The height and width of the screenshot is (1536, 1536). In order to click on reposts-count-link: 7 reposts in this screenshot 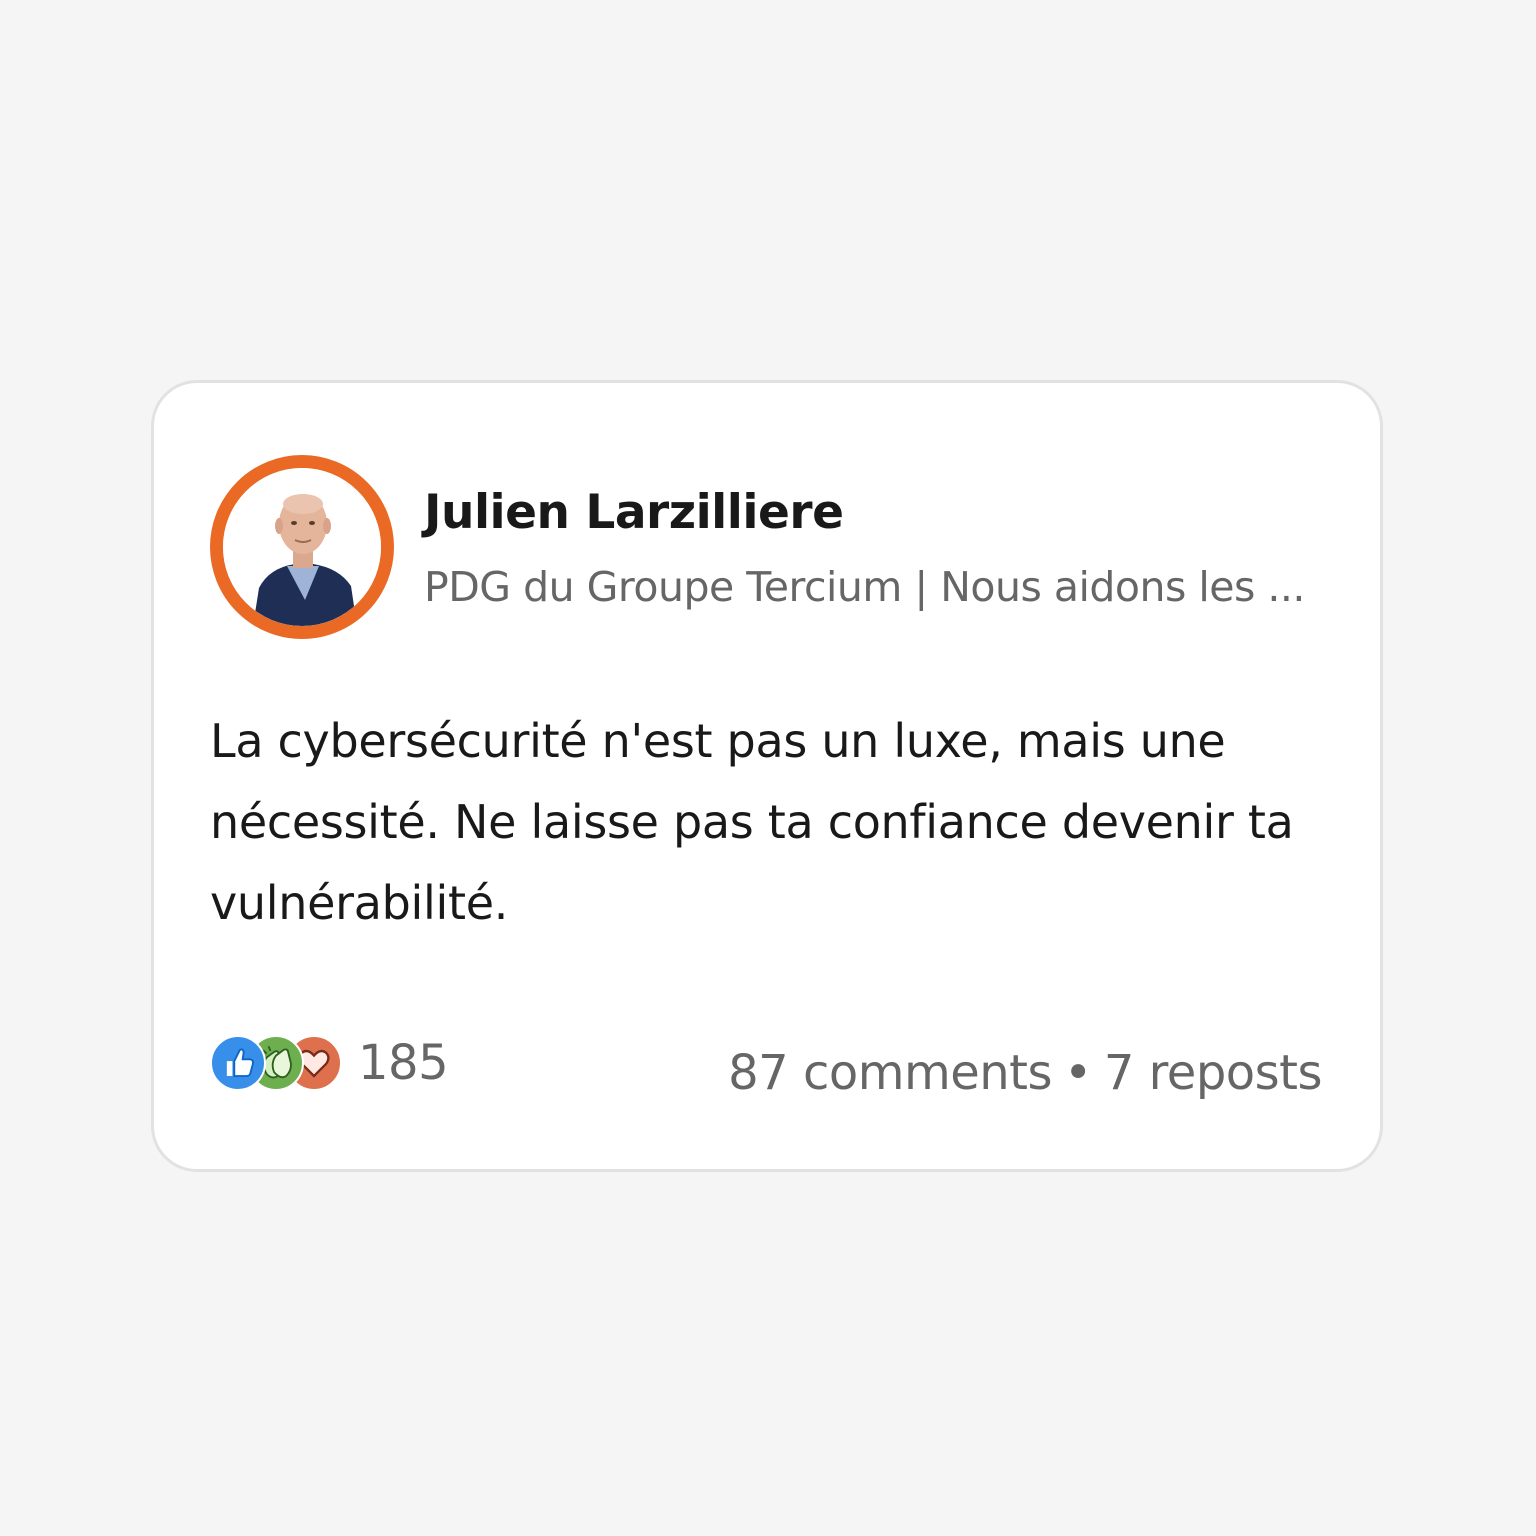, I will do `click(1213, 1073)`.